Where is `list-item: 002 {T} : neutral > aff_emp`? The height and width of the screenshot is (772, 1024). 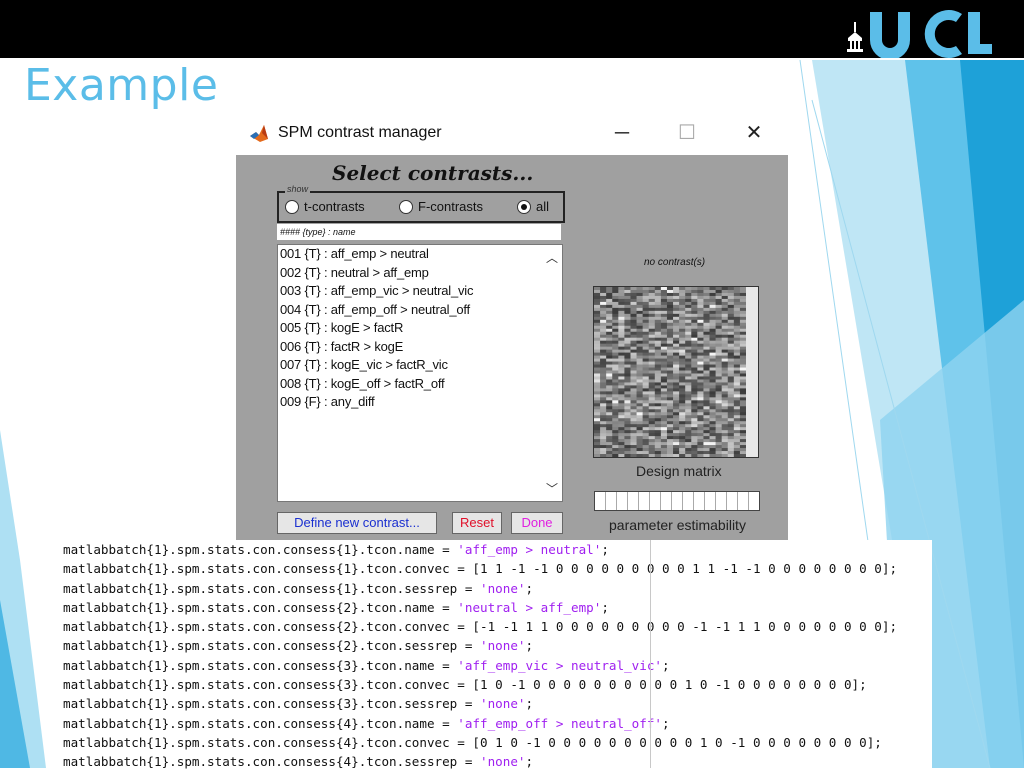 list-item: 002 {T} : neutral > aff_emp is located at coordinates (420, 273).